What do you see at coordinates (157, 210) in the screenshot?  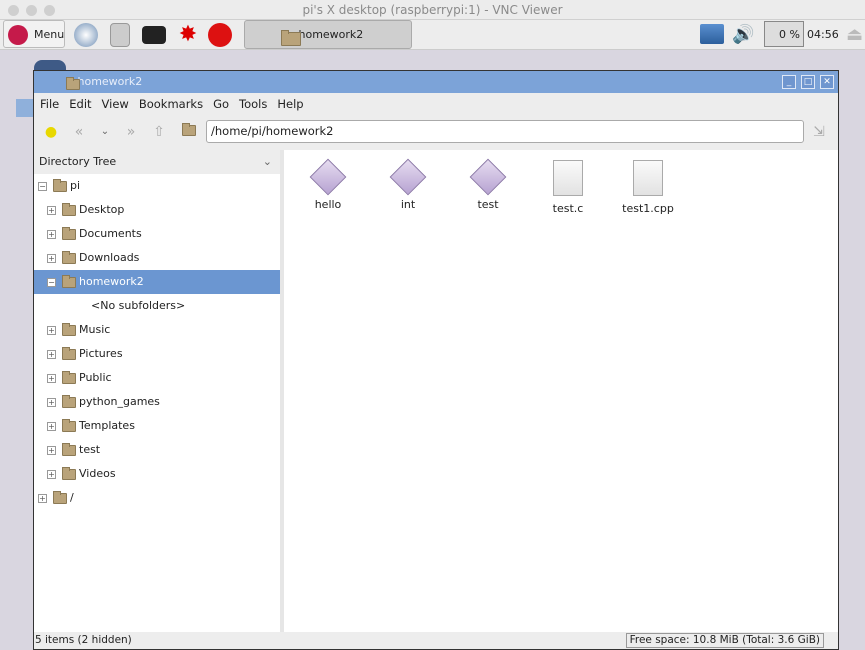 I see `tree-item: + Desktop` at bounding box center [157, 210].